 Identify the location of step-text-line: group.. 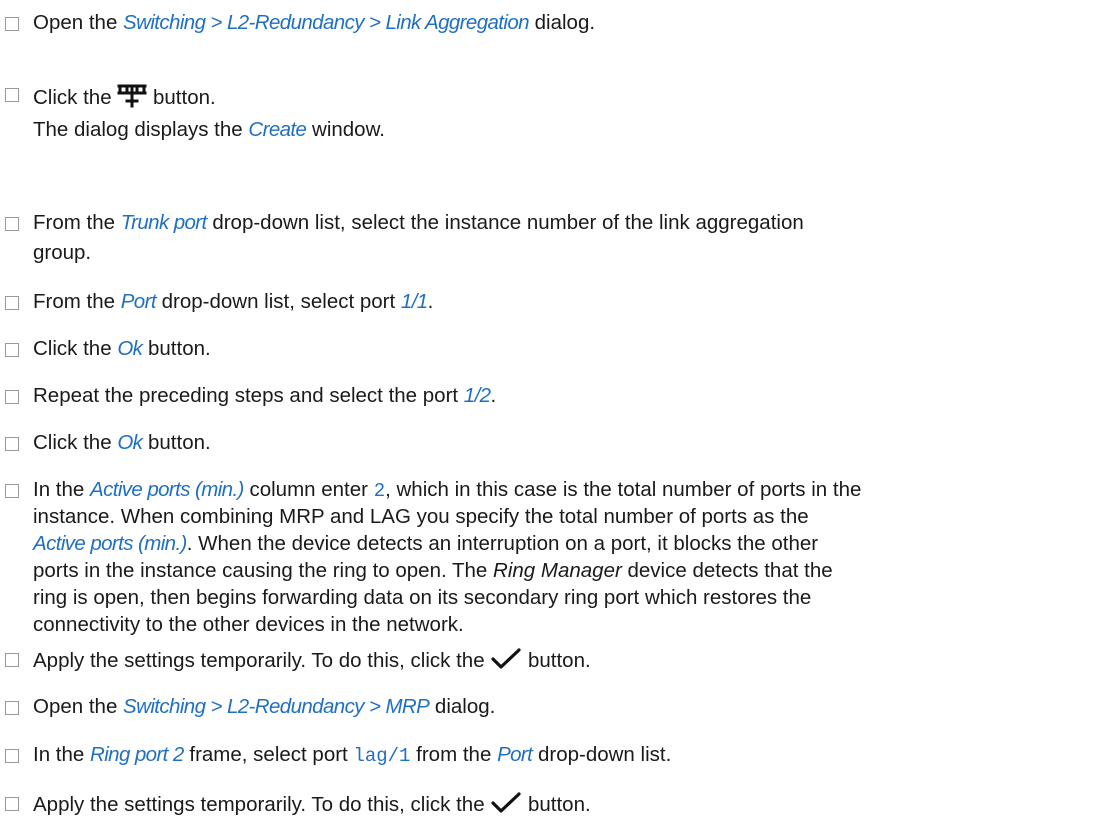
(62, 253).